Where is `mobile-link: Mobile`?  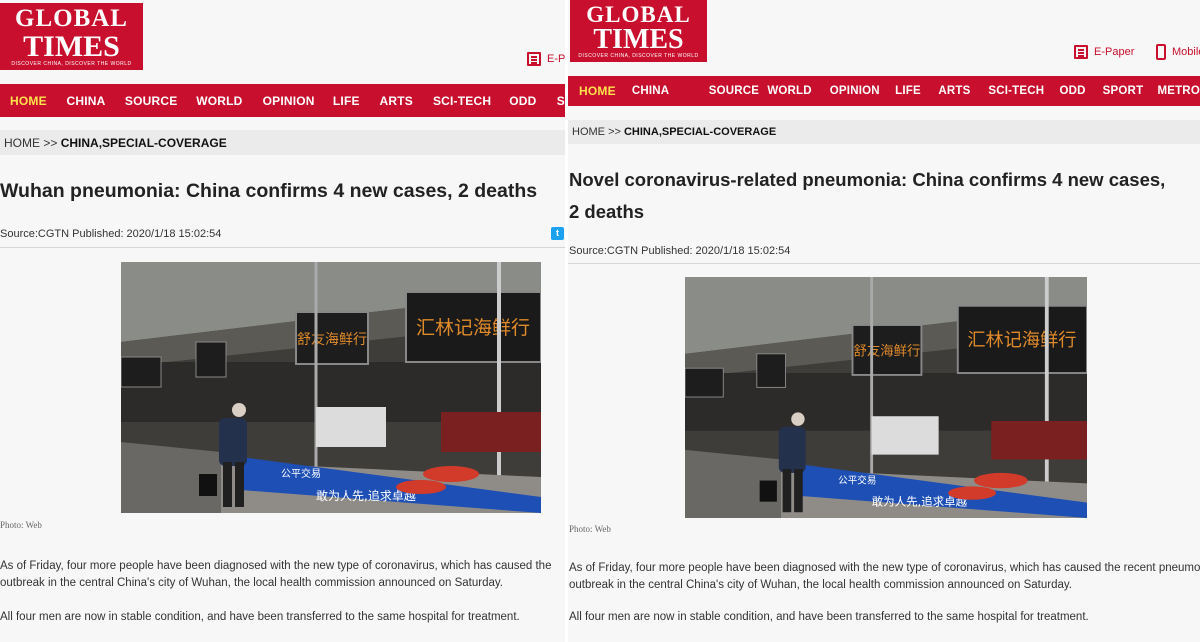 mobile-link: Mobile is located at coordinates (1178, 52).